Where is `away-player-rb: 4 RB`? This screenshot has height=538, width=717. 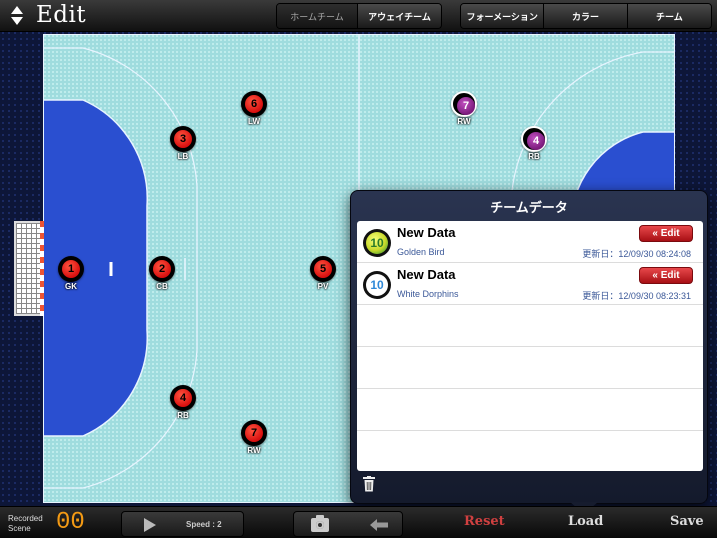
away-player-rb: 4 RB is located at coordinates (534, 148).